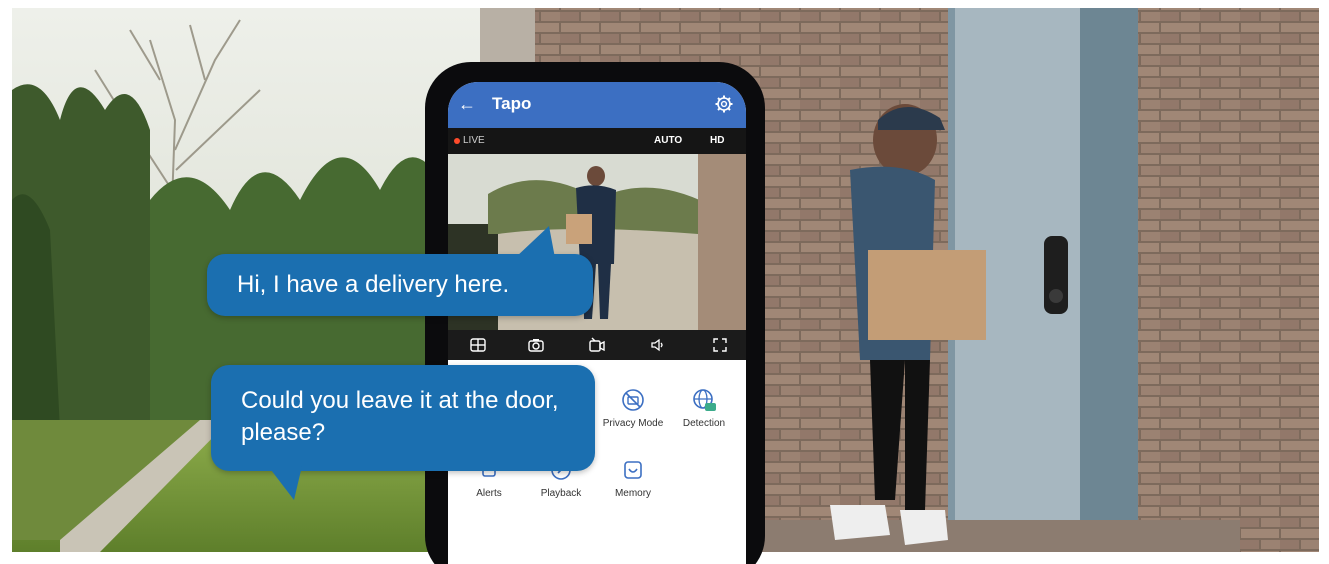  I want to click on memory-icon, so click(633, 470).